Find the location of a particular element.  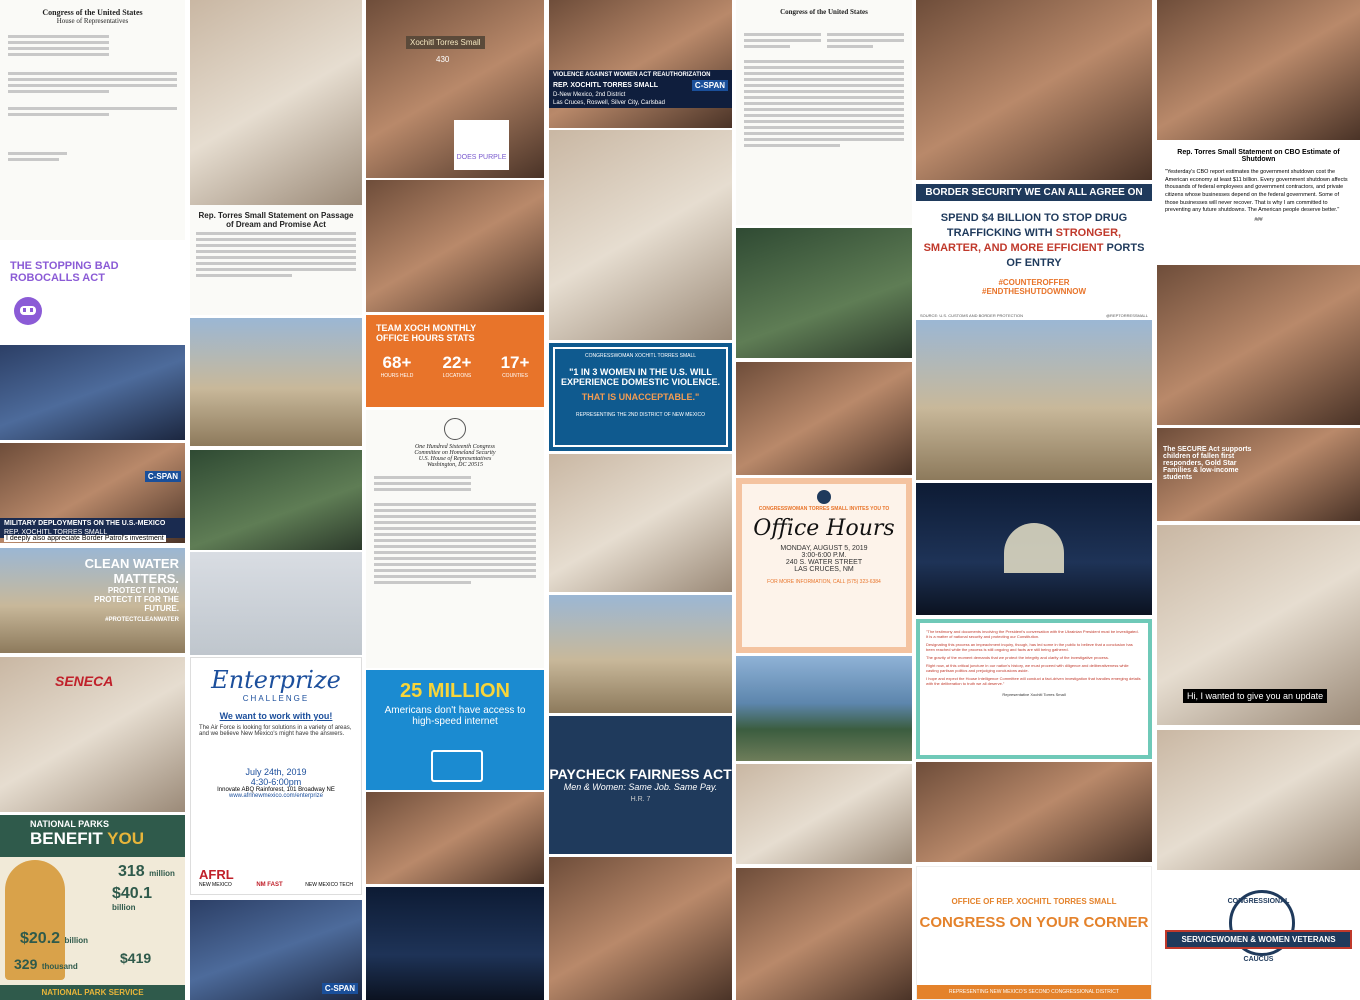

parks-footer: NATIONAL PARK SERVICE is located at coordinates (92, 992).